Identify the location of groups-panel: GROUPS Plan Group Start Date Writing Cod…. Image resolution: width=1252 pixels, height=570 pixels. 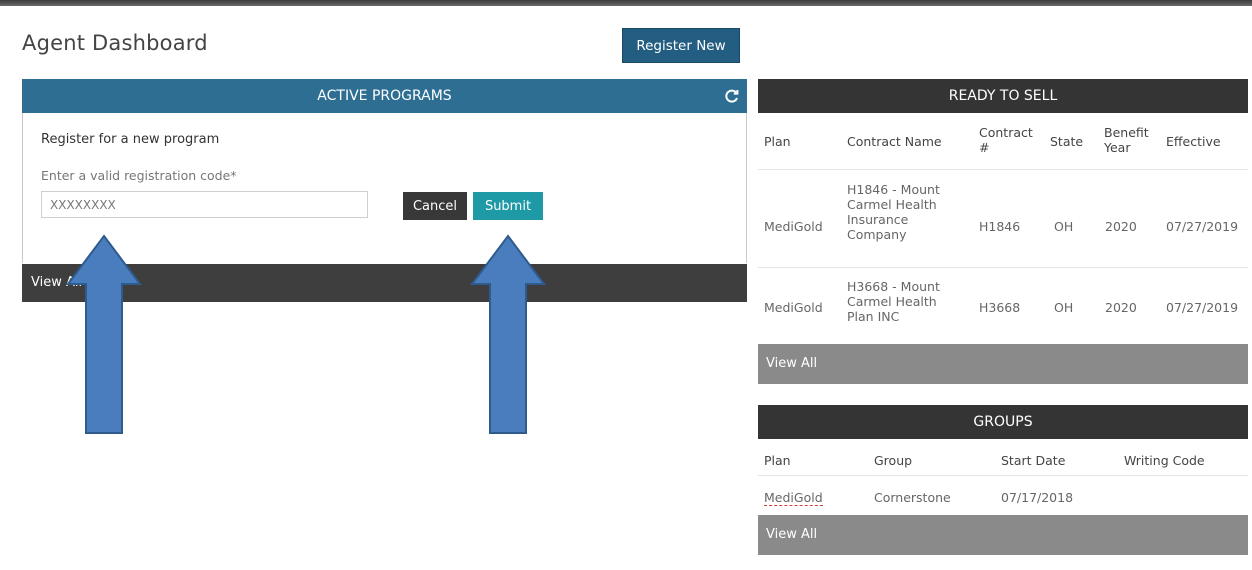
(1003, 480).